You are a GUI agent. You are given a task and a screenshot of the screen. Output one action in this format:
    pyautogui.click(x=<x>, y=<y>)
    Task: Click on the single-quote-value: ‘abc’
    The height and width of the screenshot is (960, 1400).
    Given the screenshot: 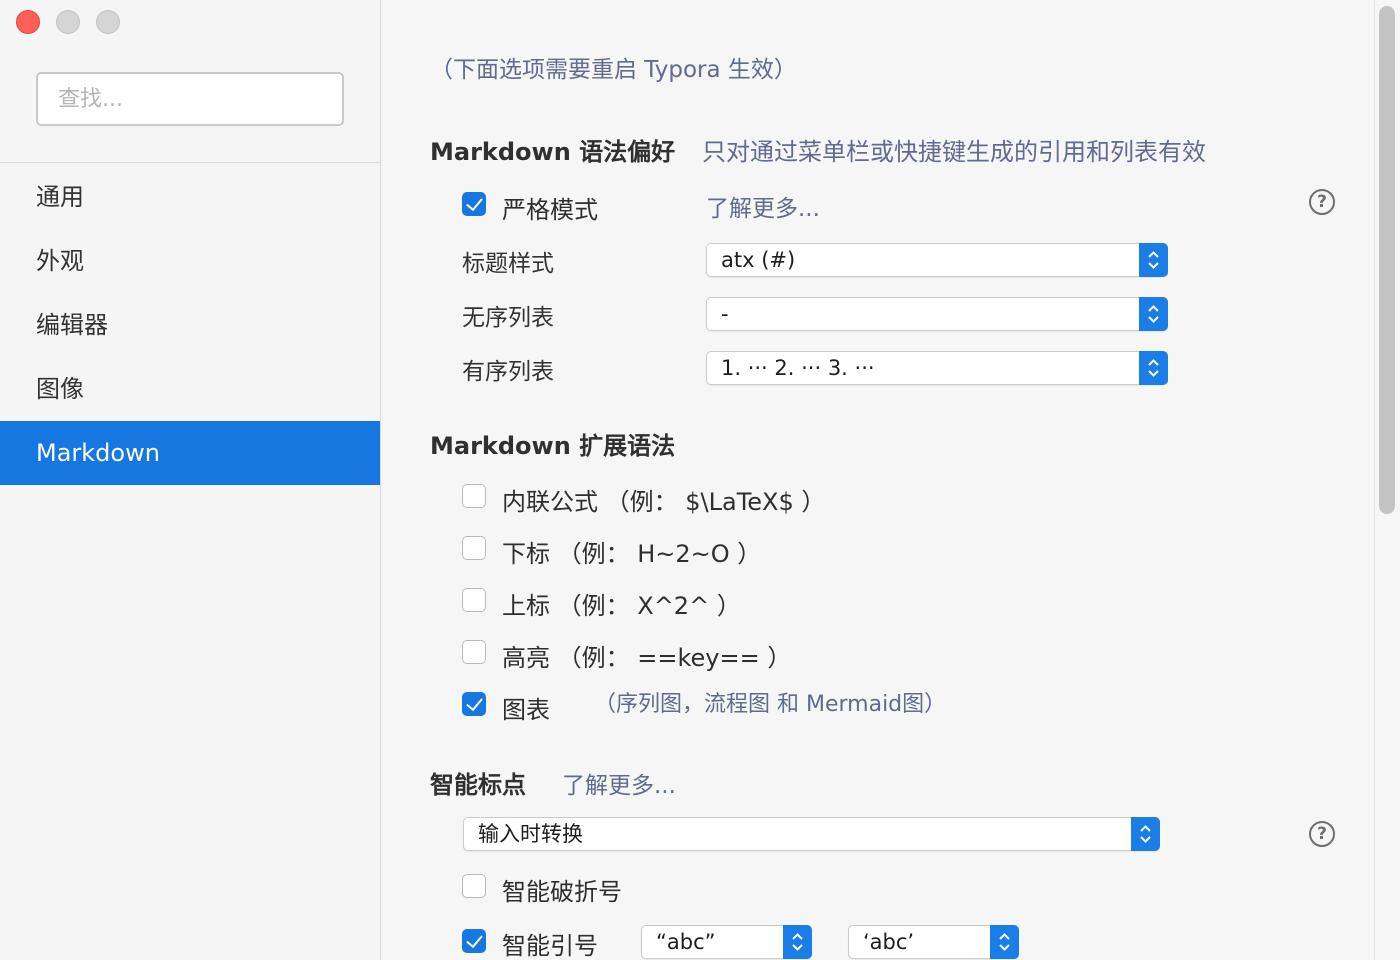 What is the action you would take?
    pyautogui.click(x=889, y=942)
    